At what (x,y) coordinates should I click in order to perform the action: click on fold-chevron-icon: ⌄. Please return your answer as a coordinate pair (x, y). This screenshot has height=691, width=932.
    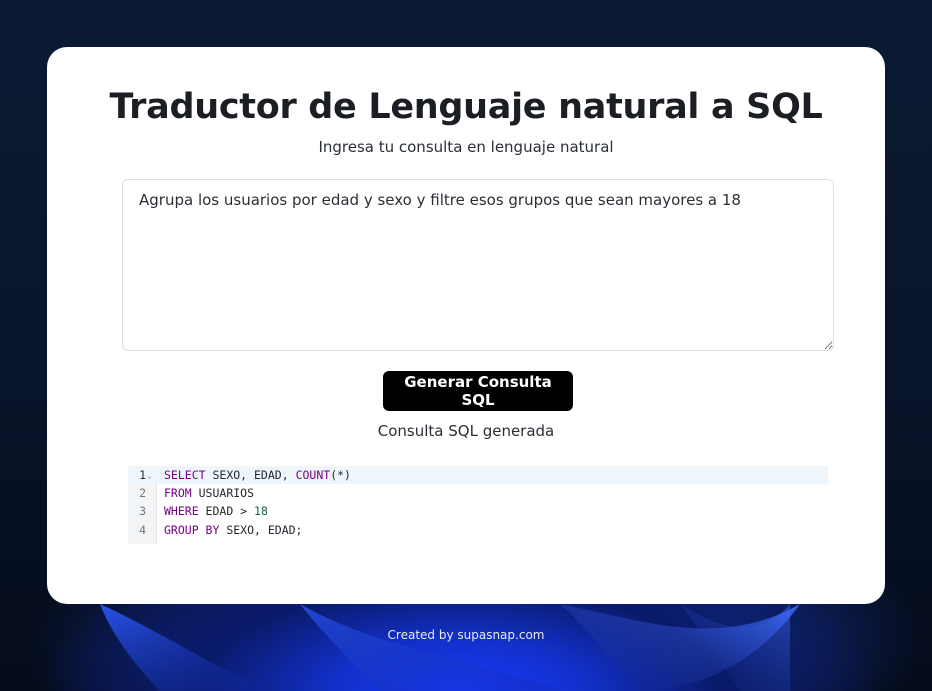
    Looking at the image, I should click on (149, 476).